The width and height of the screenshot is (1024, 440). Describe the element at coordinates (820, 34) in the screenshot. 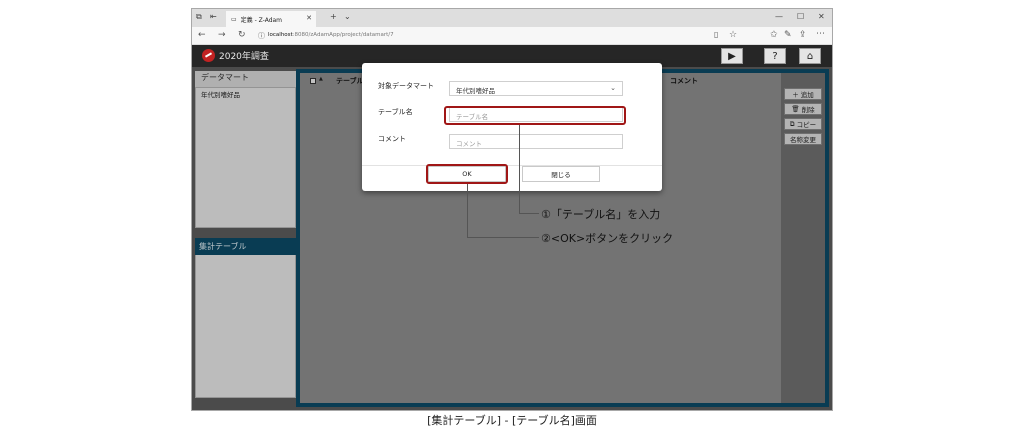

I see `more-menu-icon: ⋯` at that location.